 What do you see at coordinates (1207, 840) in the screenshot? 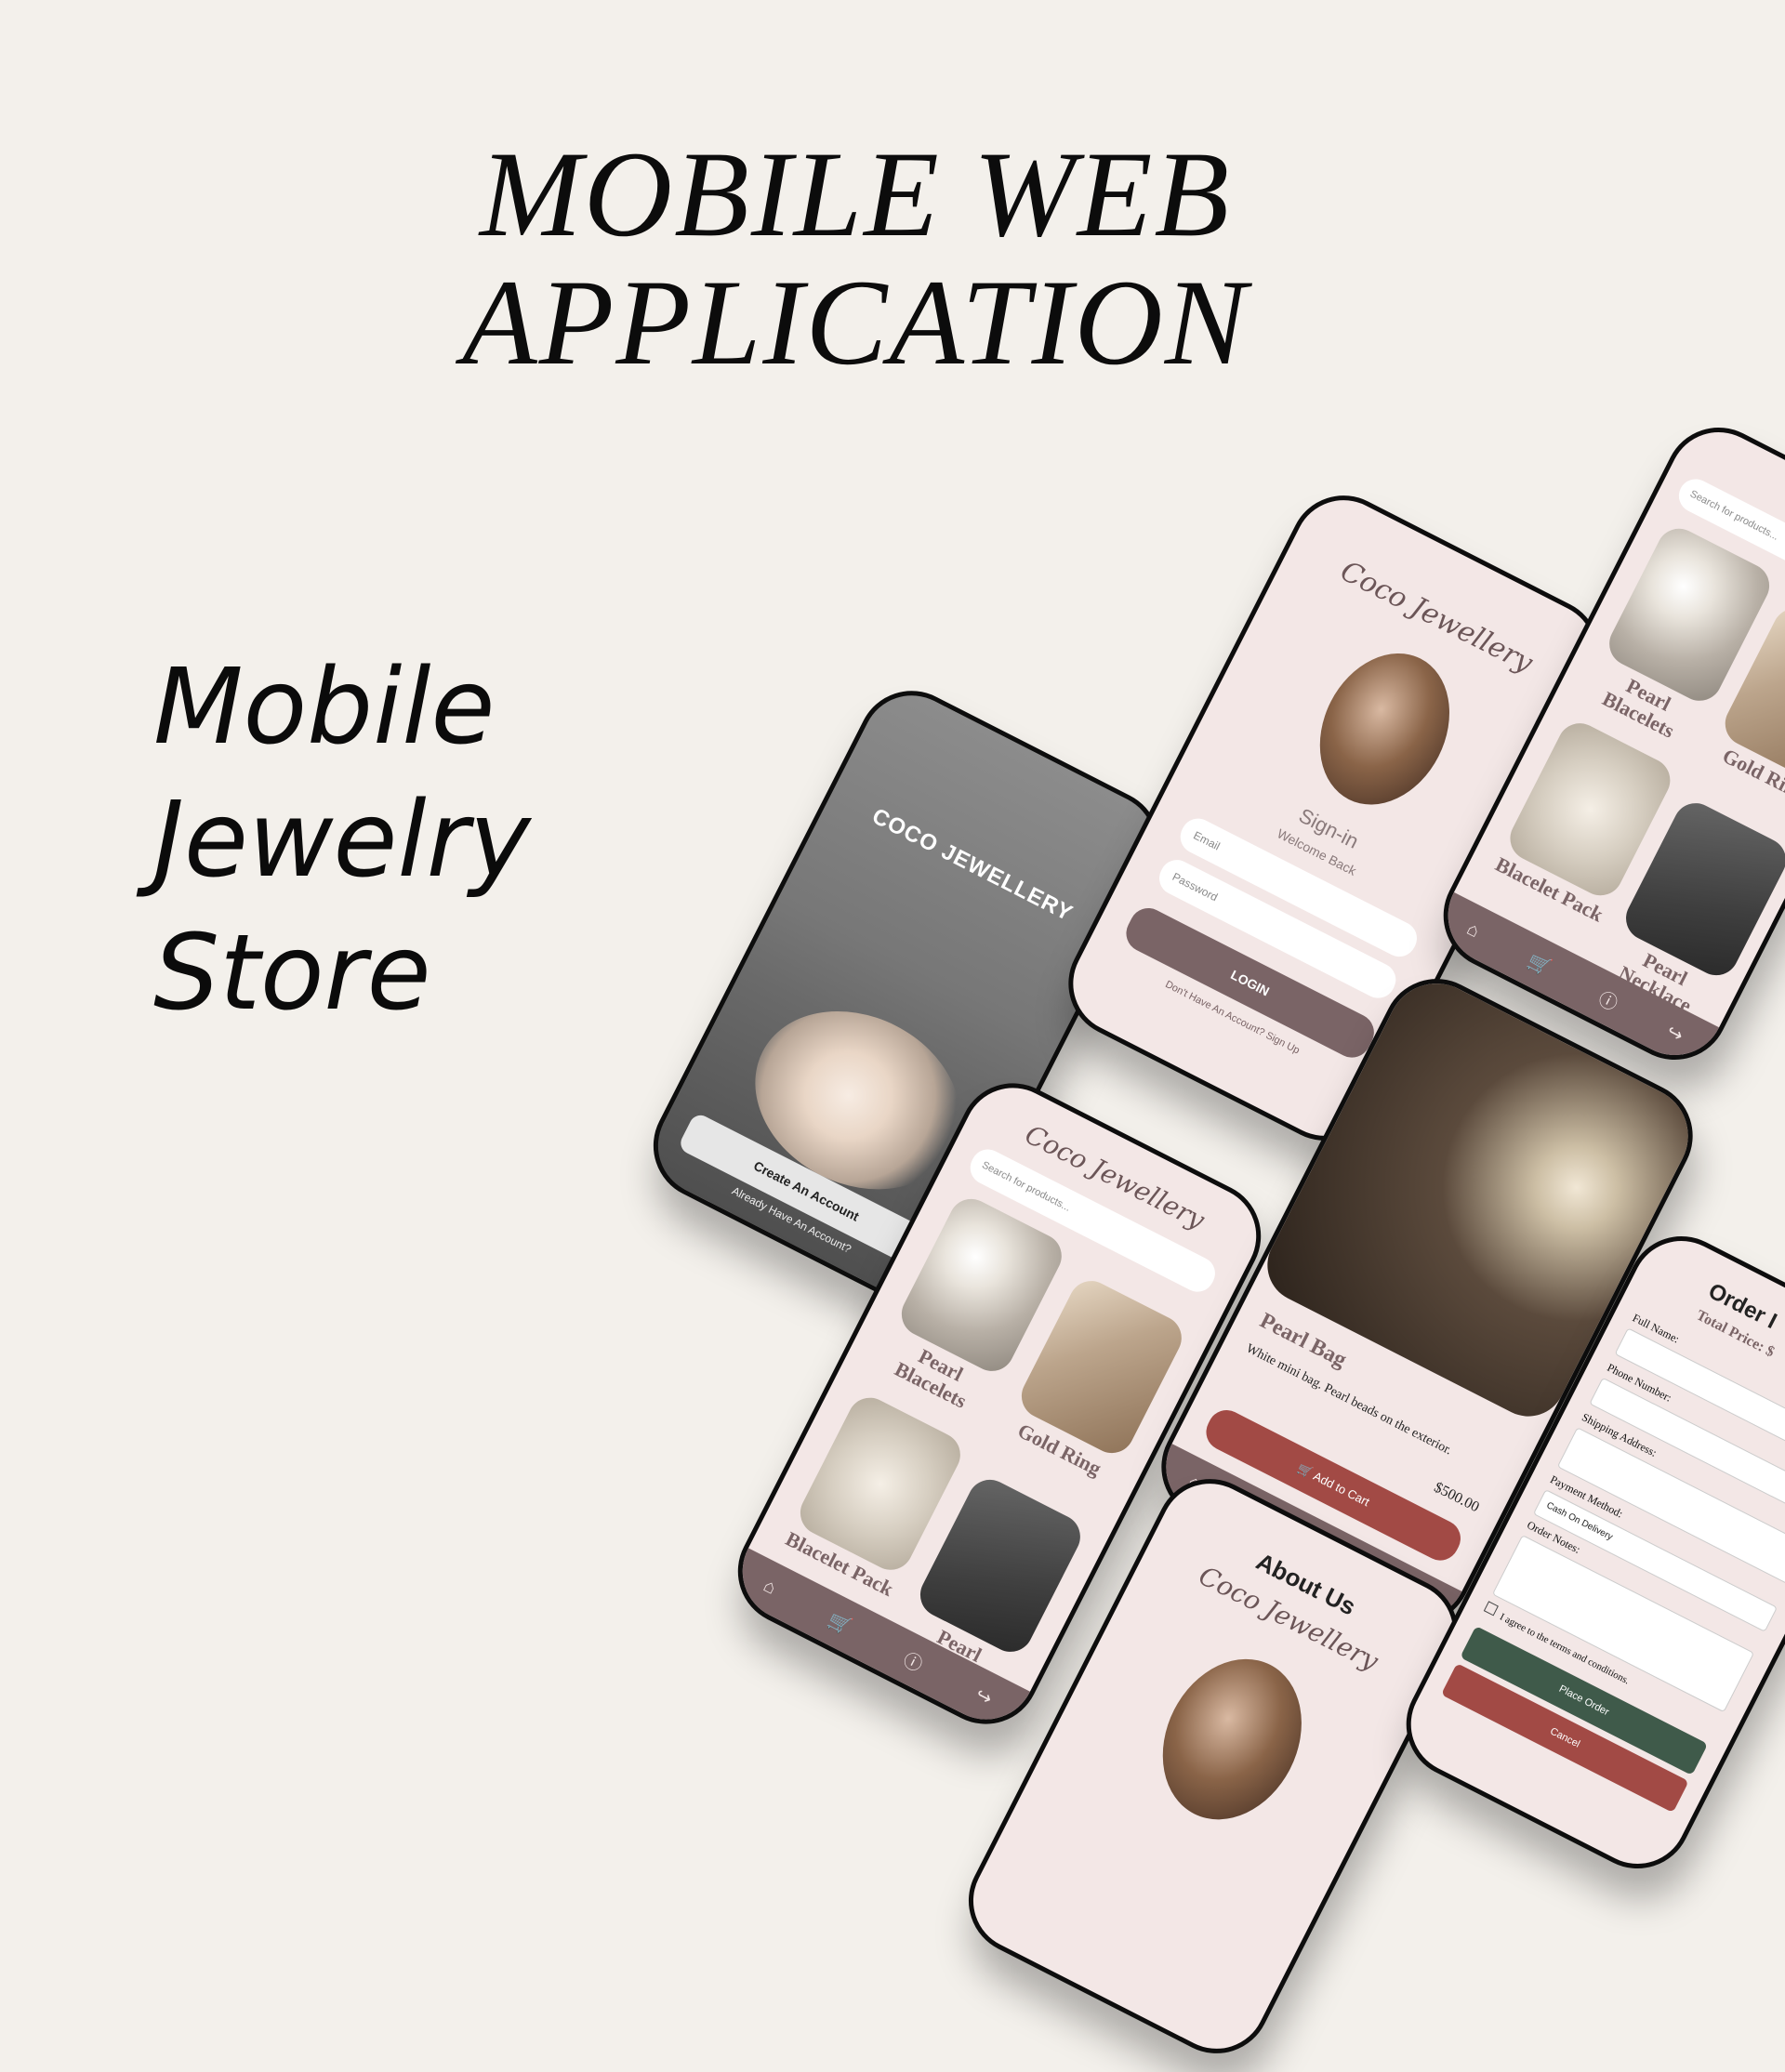
I see `email-placeholder: Email` at bounding box center [1207, 840].